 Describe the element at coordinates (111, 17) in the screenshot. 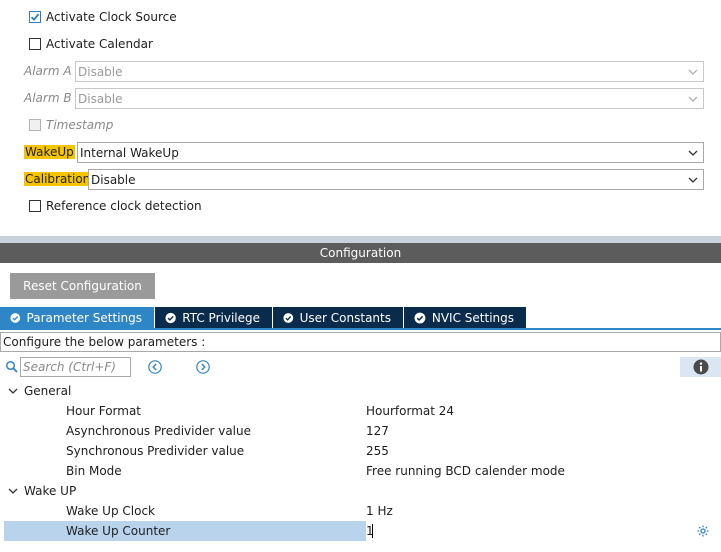

I see `activate-clock-source-label: Activate Clock Source` at that location.